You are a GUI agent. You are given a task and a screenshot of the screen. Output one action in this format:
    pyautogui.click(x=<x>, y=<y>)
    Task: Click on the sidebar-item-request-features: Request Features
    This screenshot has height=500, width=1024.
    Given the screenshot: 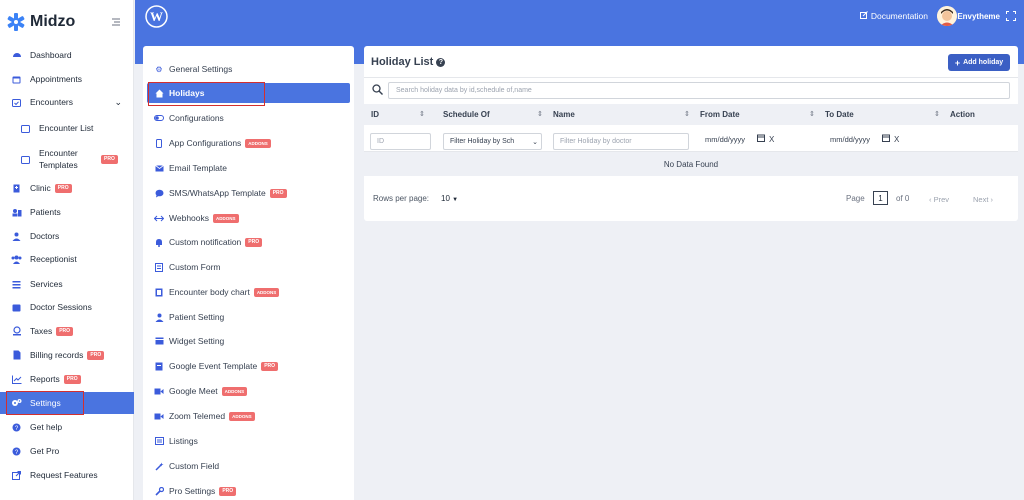 What is the action you would take?
    pyautogui.click(x=67, y=475)
    